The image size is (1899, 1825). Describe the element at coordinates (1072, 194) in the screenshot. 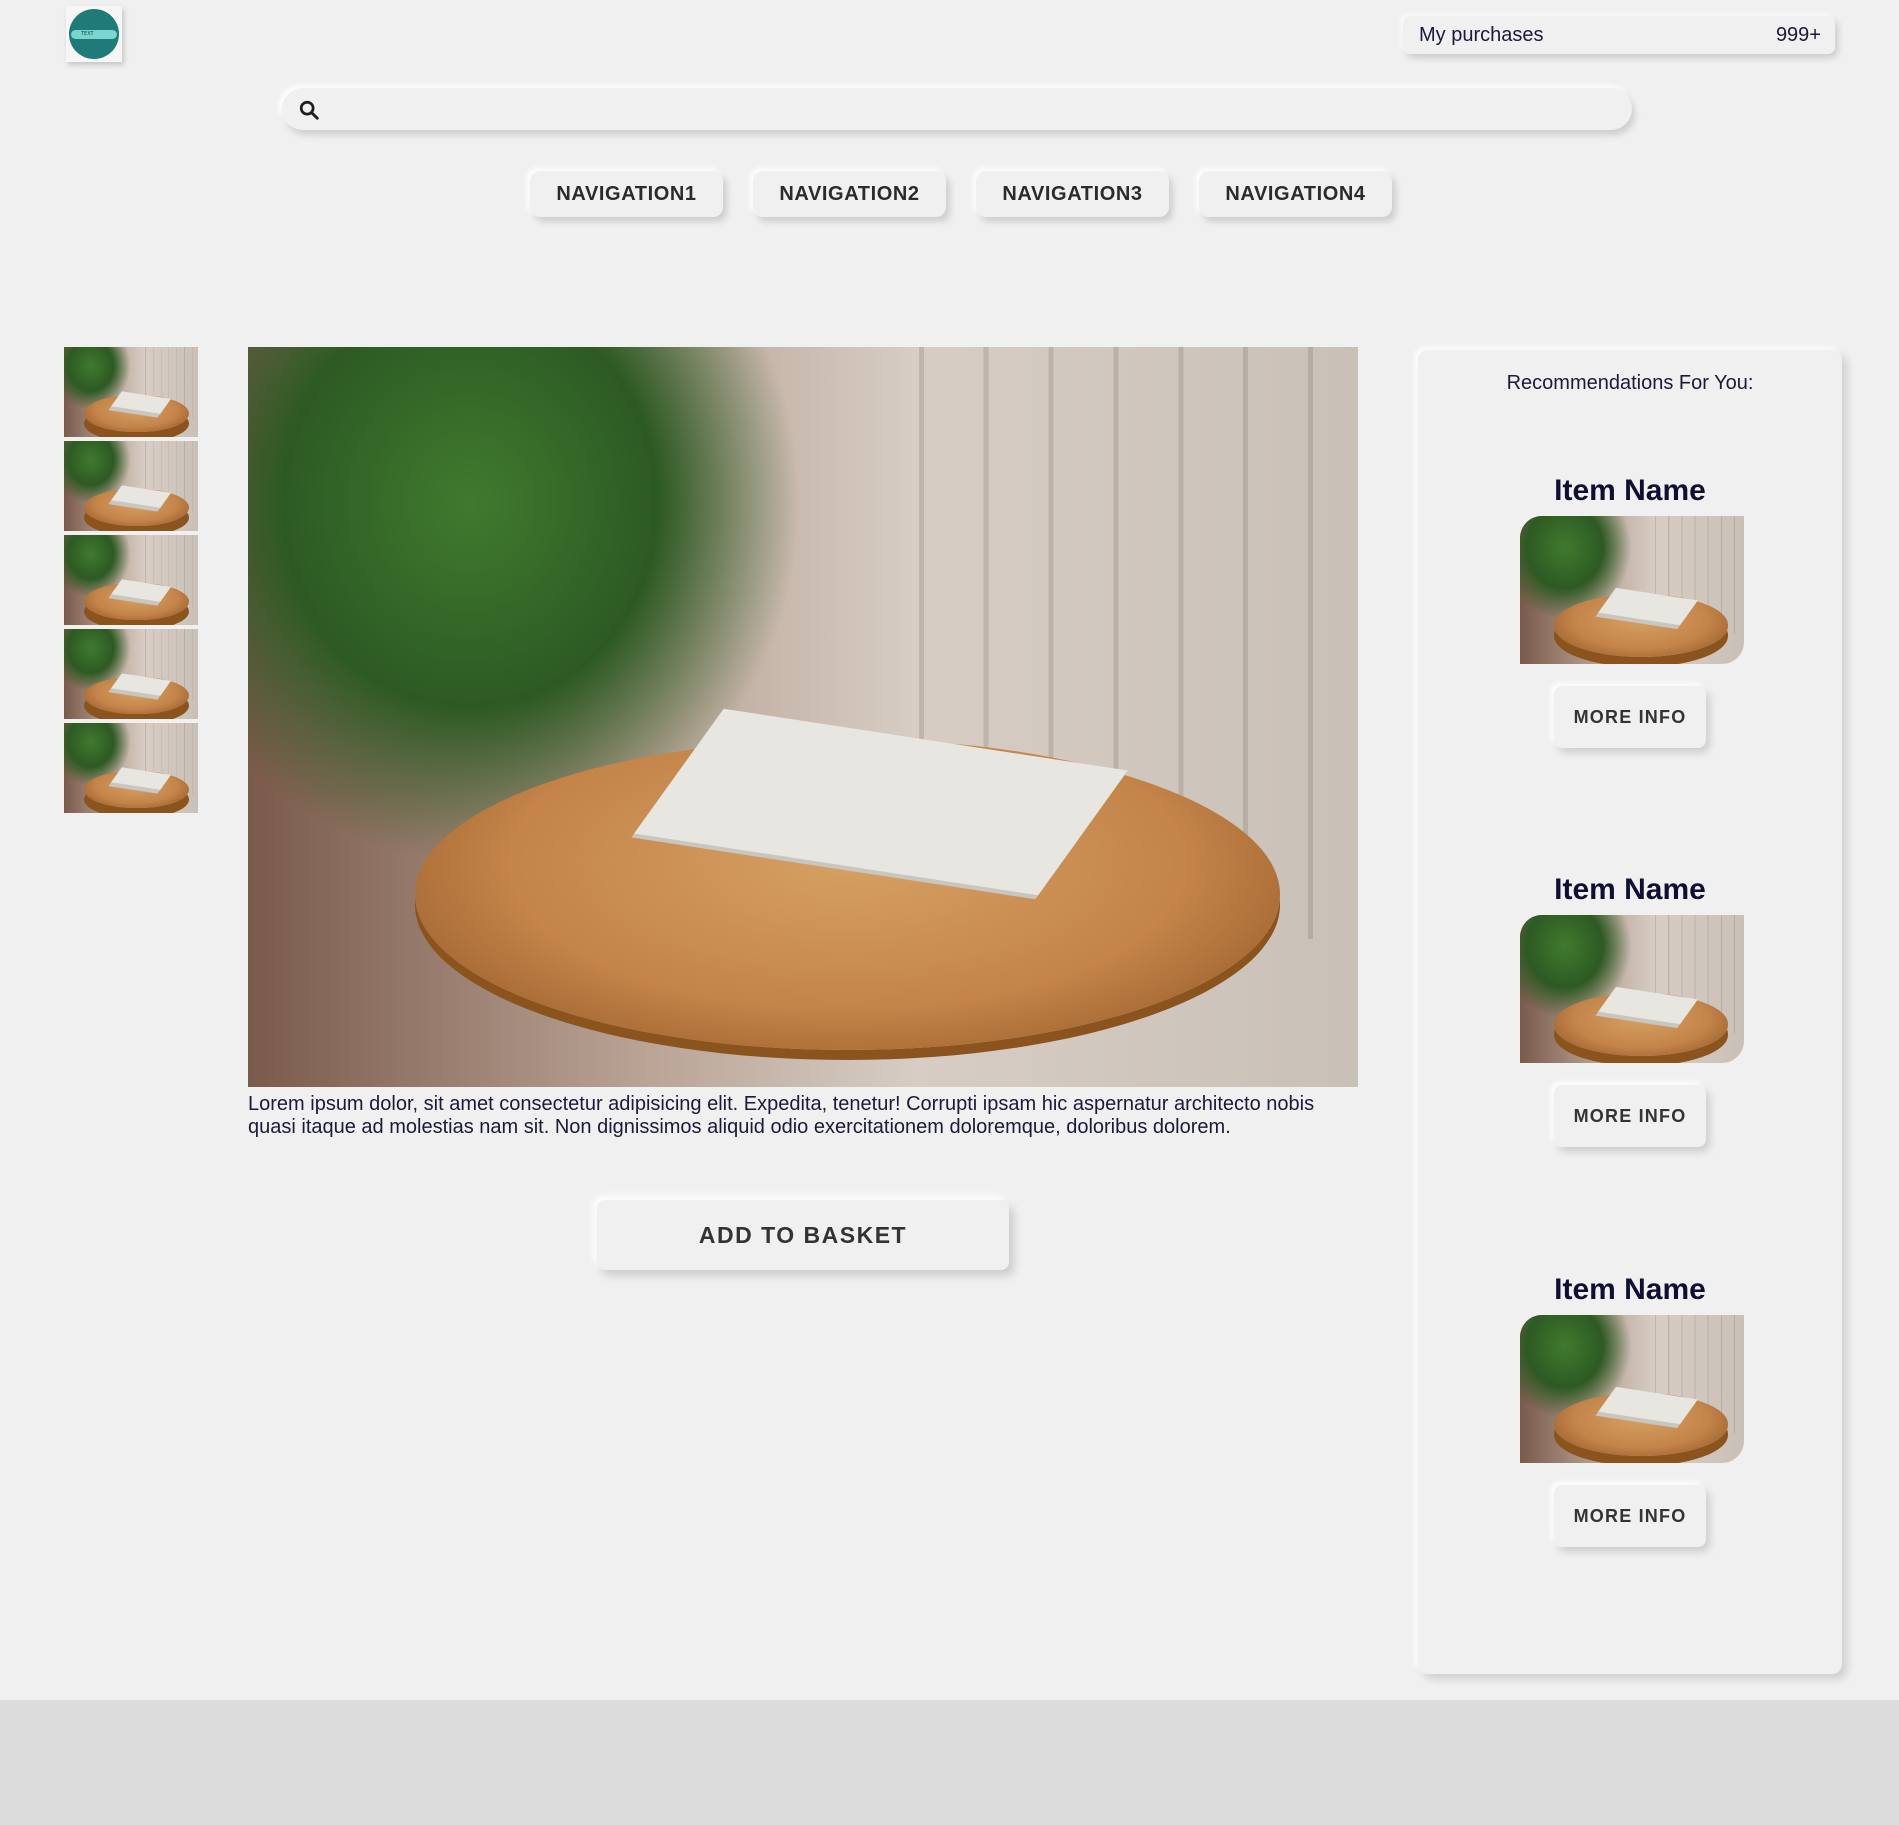

I see `nav-item-3: NAVIGATION3` at that location.